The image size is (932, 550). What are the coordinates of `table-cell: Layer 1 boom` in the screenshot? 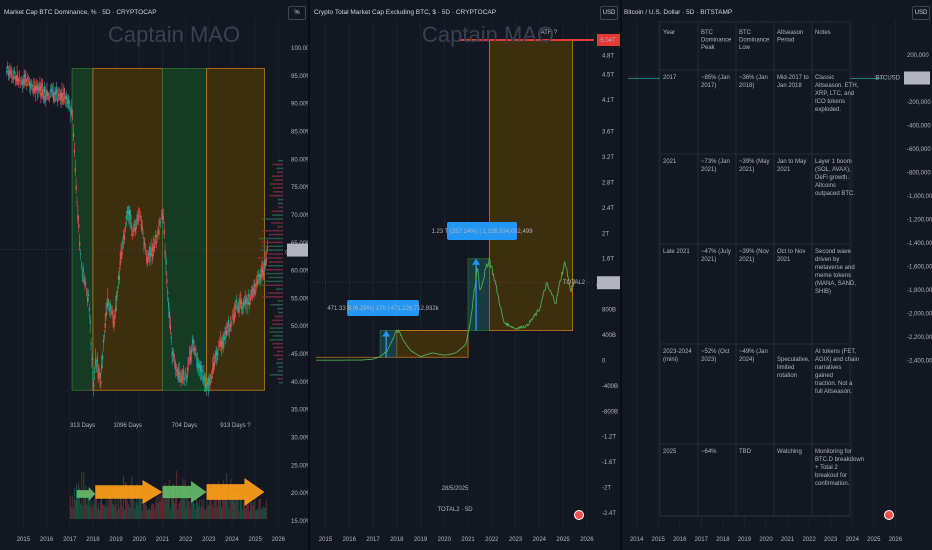 It's located at (833, 162).